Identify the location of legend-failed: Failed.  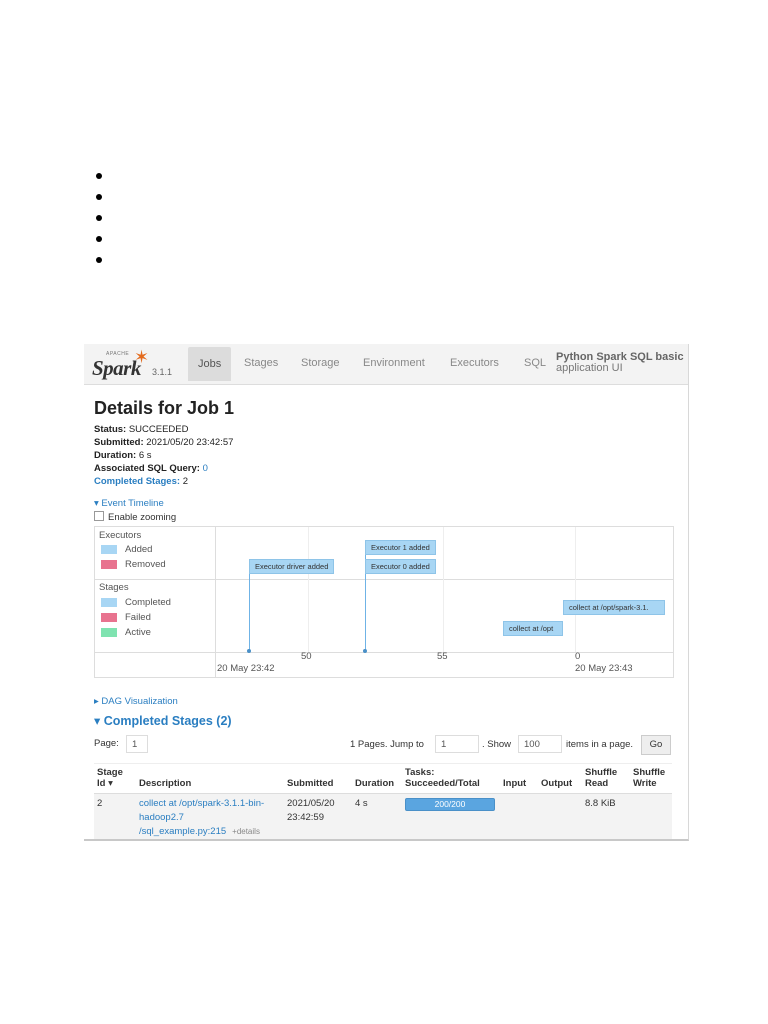
(138, 617).